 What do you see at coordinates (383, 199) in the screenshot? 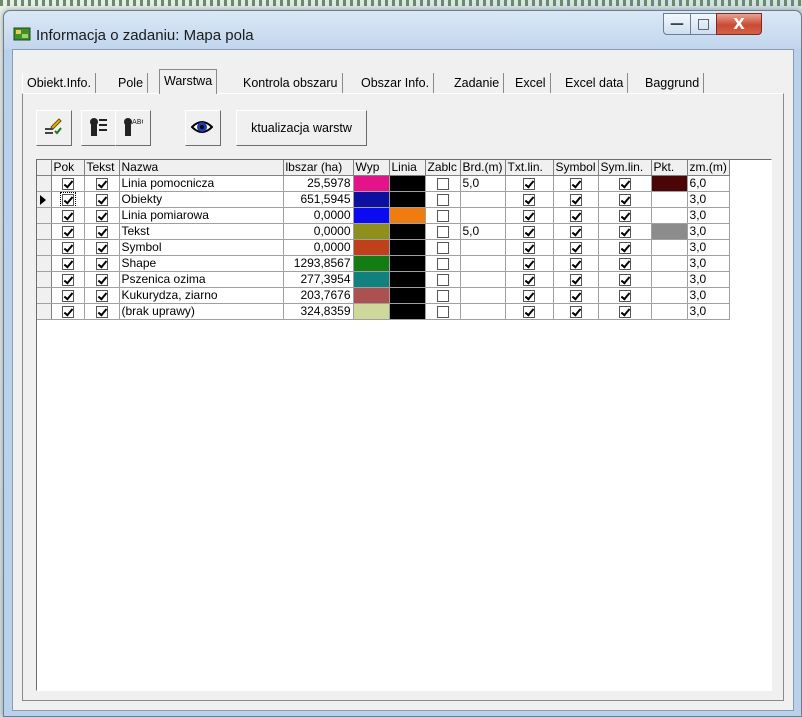
I see `table-row: Obiekty 651,5945 3,0` at bounding box center [383, 199].